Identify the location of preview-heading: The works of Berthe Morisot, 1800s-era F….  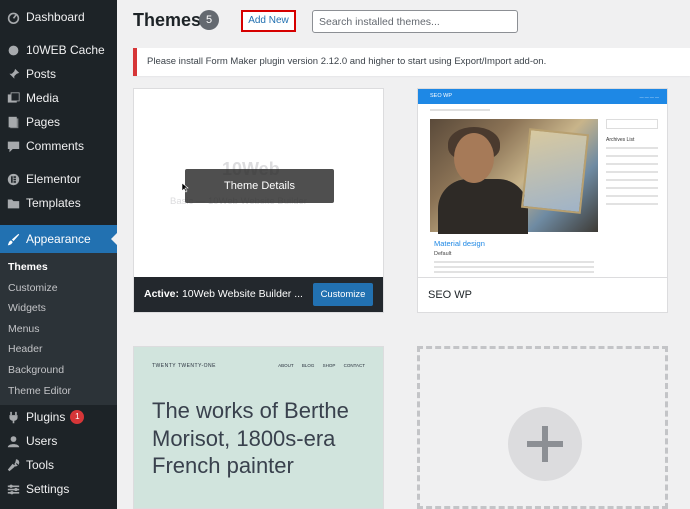
(250, 438).